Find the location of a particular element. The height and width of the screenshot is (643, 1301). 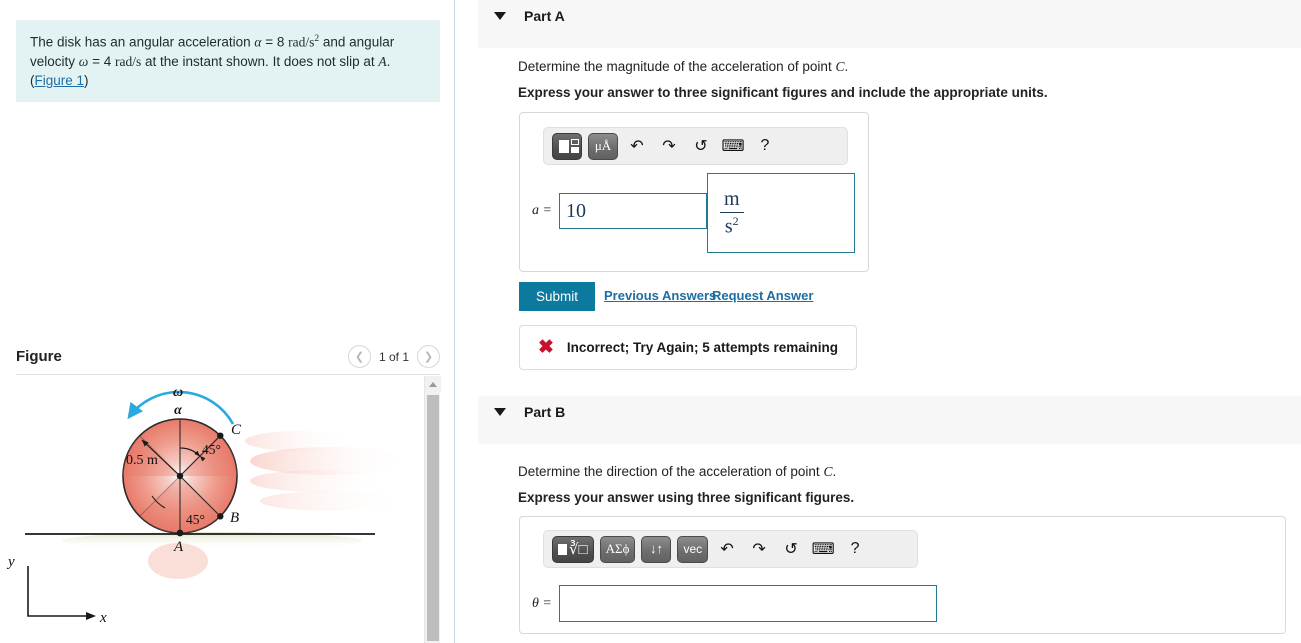

figure-viewport: ω α 0.5 m 45° 45° C B A y x is located at coordinates (212, 509).